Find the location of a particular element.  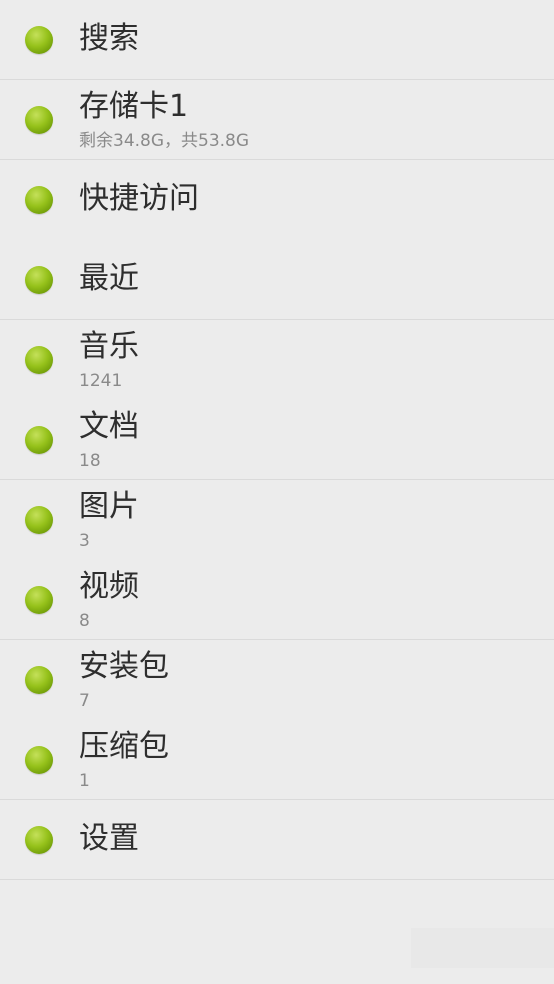

menu-item-count: 7 is located at coordinates (84, 701).